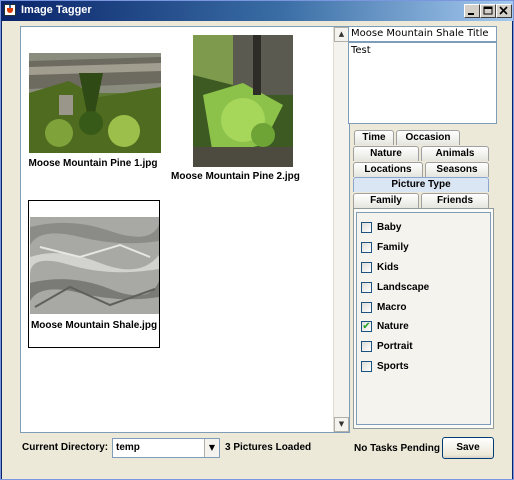 The width and height of the screenshot is (514, 480). Describe the element at coordinates (268, 447) in the screenshot. I see `pictures-loaded-status: 3 Pictures Loaded` at that location.